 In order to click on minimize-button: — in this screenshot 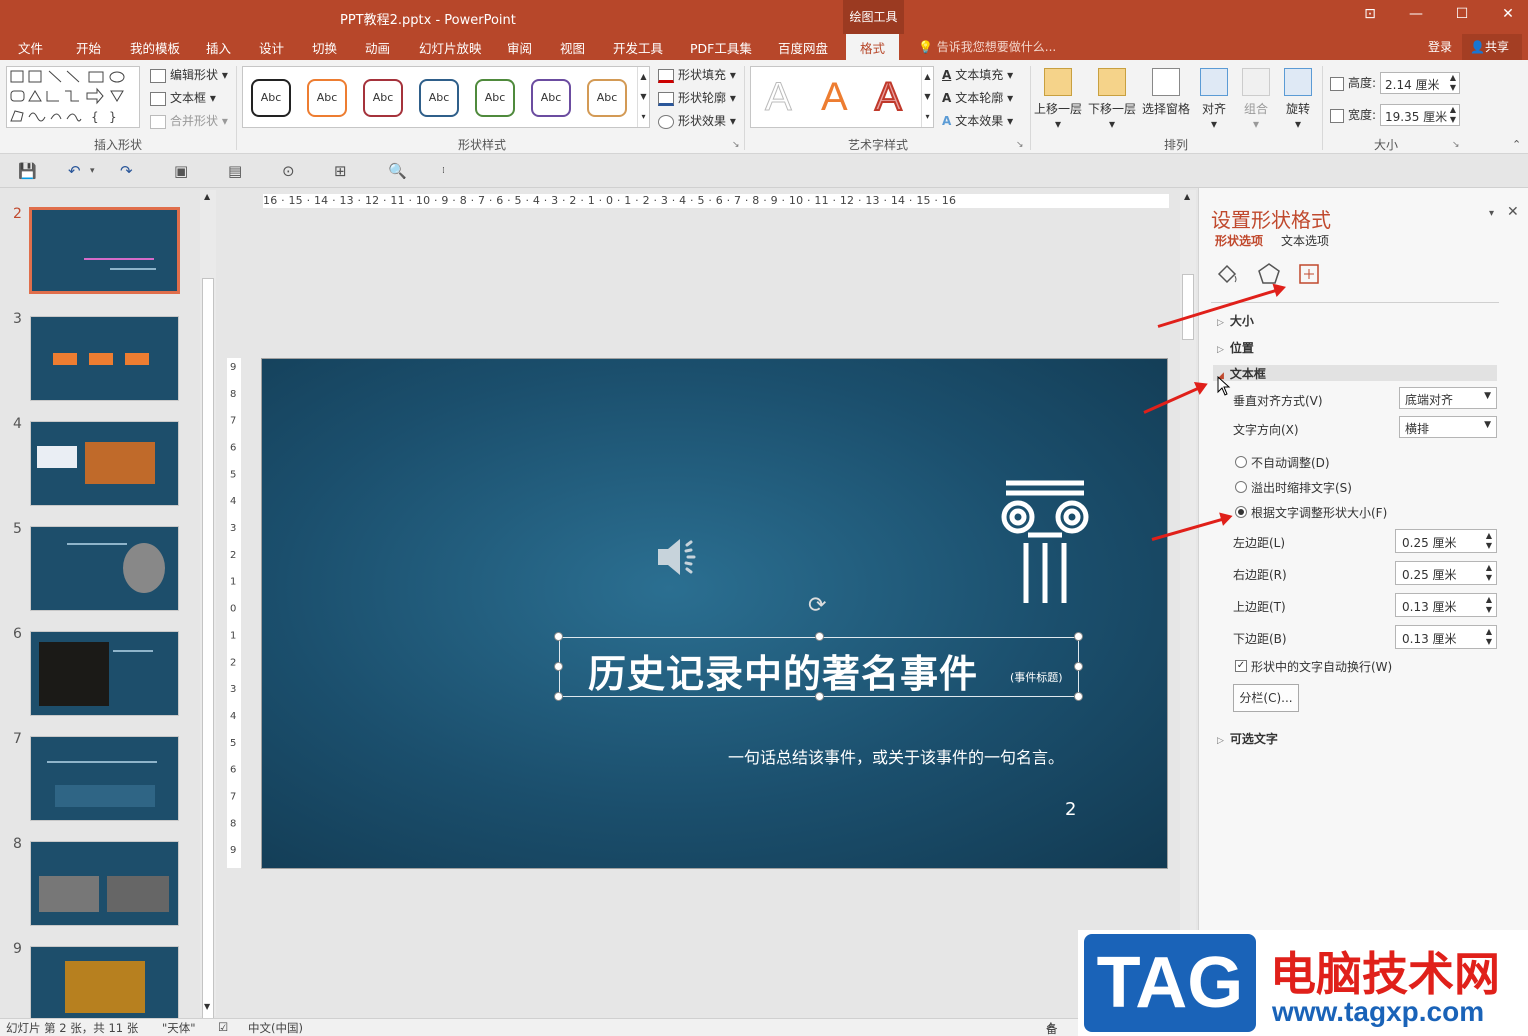, I will do `click(1416, 14)`.